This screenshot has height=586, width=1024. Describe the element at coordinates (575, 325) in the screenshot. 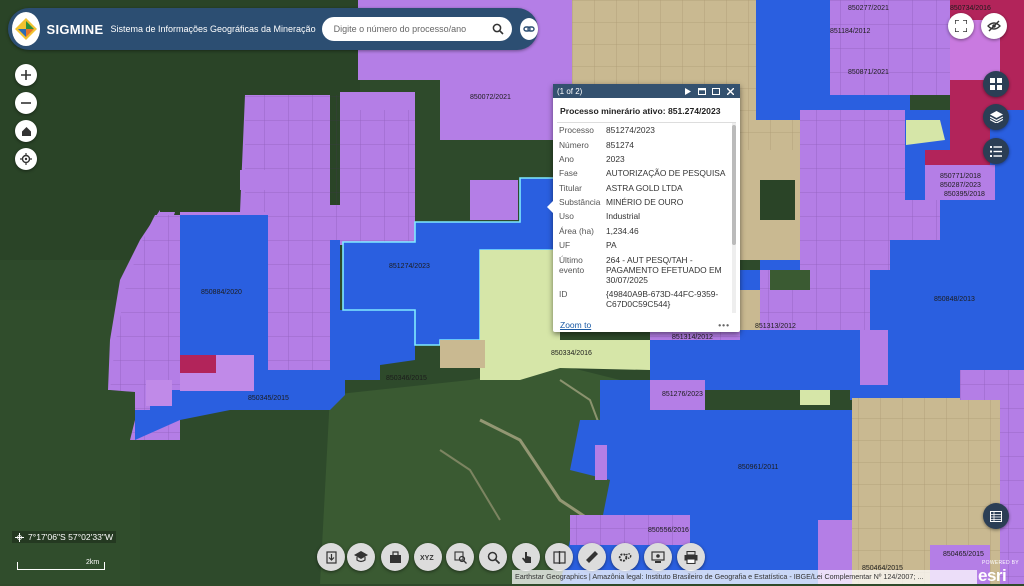

I see `zoom-to-link: Zoom to` at that location.